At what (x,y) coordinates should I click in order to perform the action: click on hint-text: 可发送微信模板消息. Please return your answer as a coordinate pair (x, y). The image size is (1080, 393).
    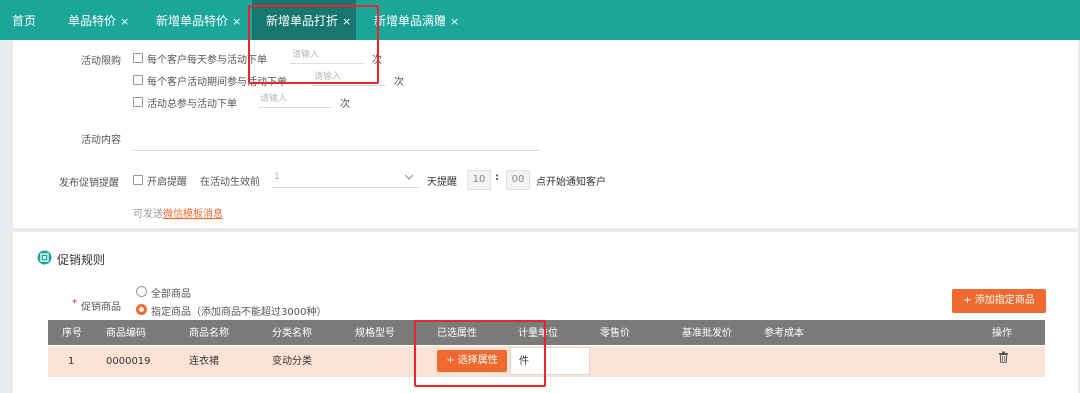
    Looking at the image, I should click on (178, 212).